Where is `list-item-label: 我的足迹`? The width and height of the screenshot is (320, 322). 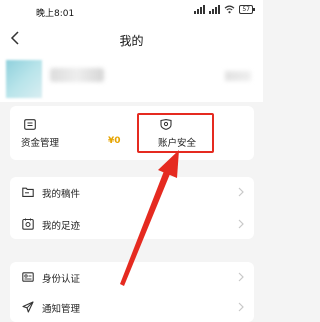
list-item-label: 我的足迹 is located at coordinates (61, 226).